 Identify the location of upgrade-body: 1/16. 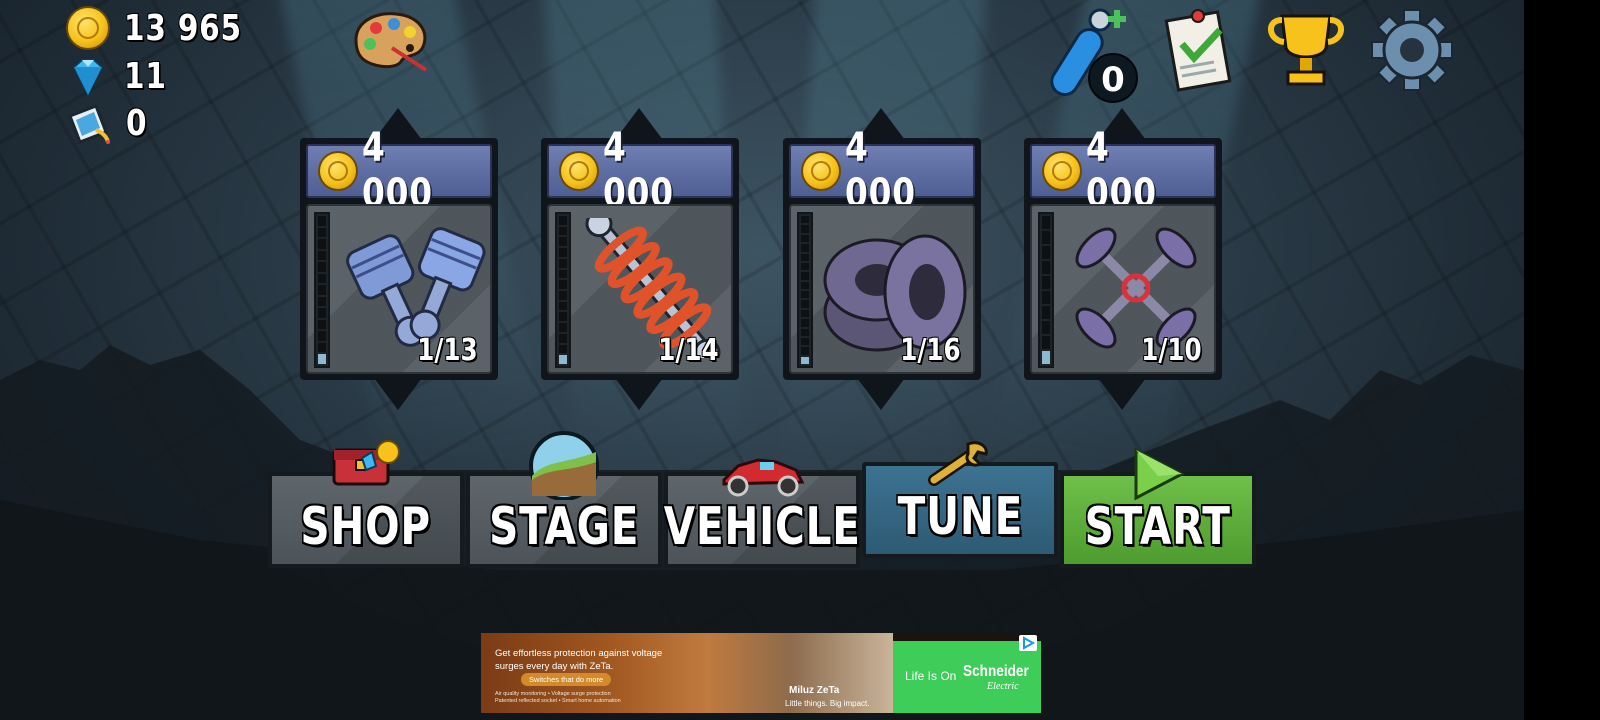
(882, 289).